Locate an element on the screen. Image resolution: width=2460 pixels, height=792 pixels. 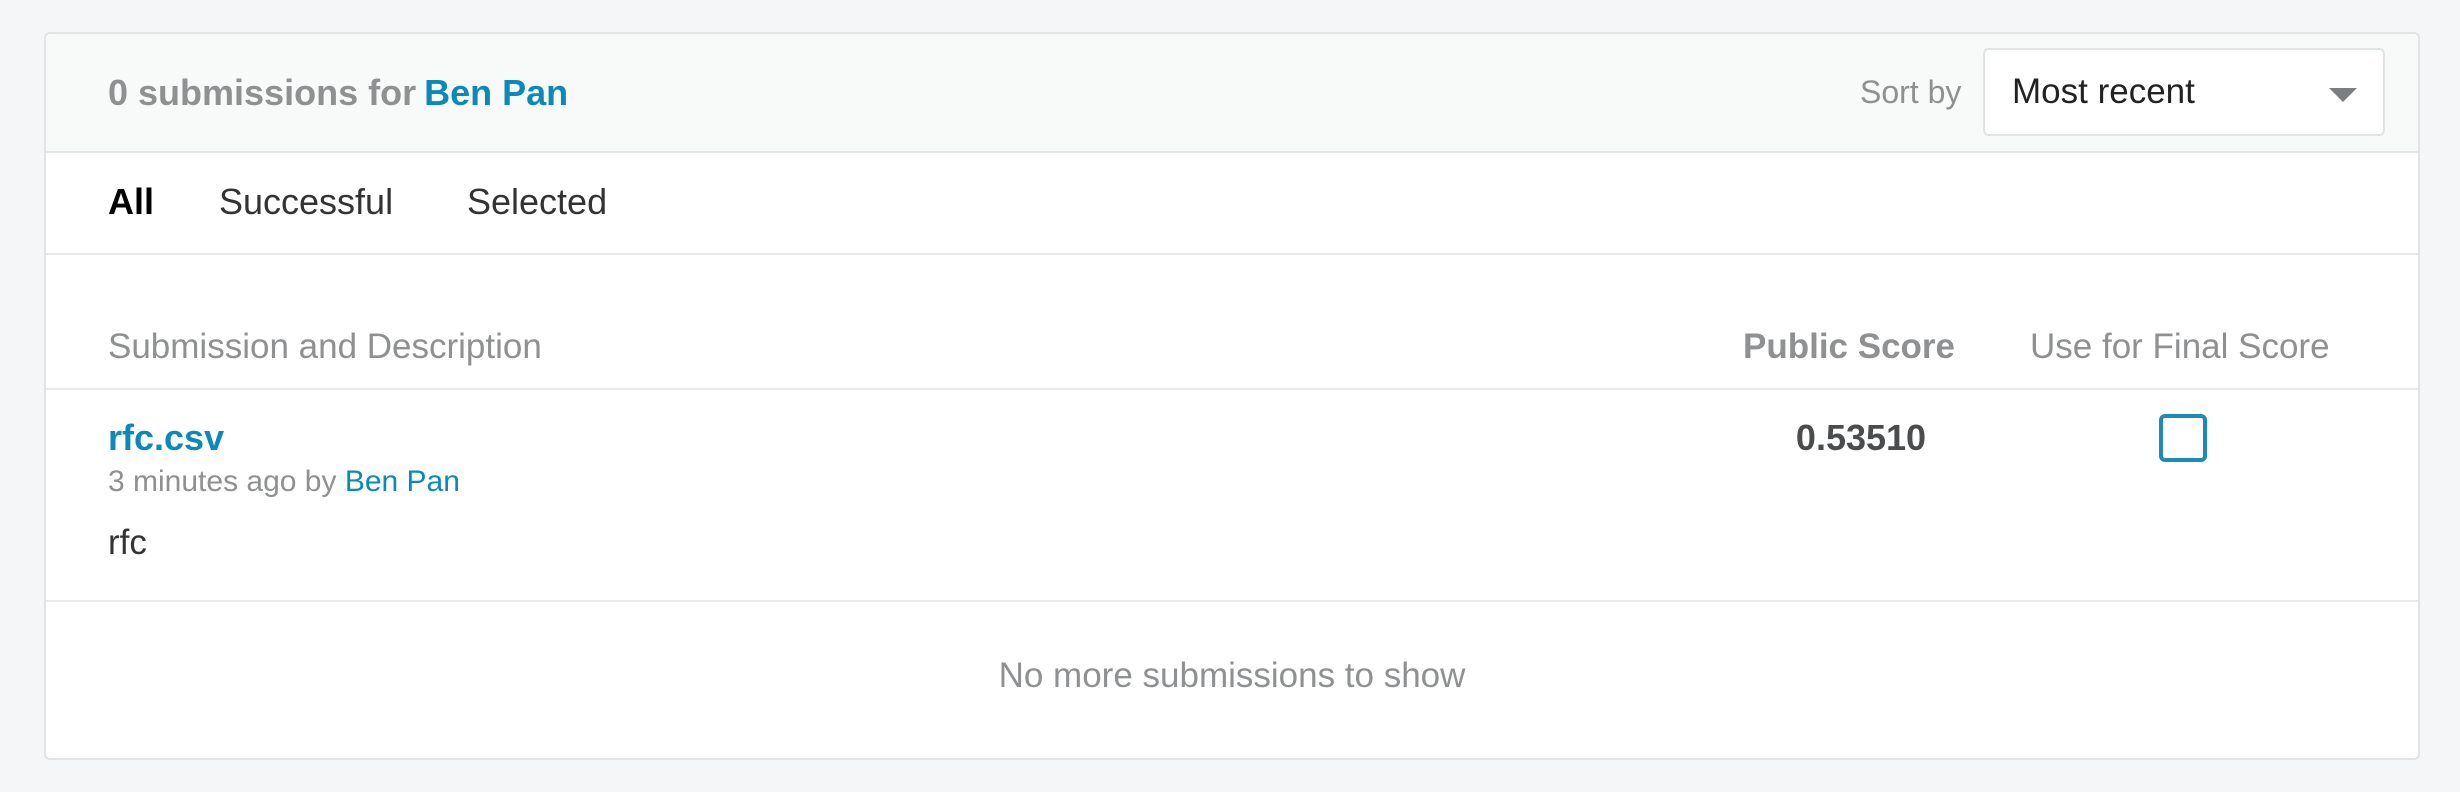
no-more-submissions: No more submissions to show is located at coordinates (1232, 675).